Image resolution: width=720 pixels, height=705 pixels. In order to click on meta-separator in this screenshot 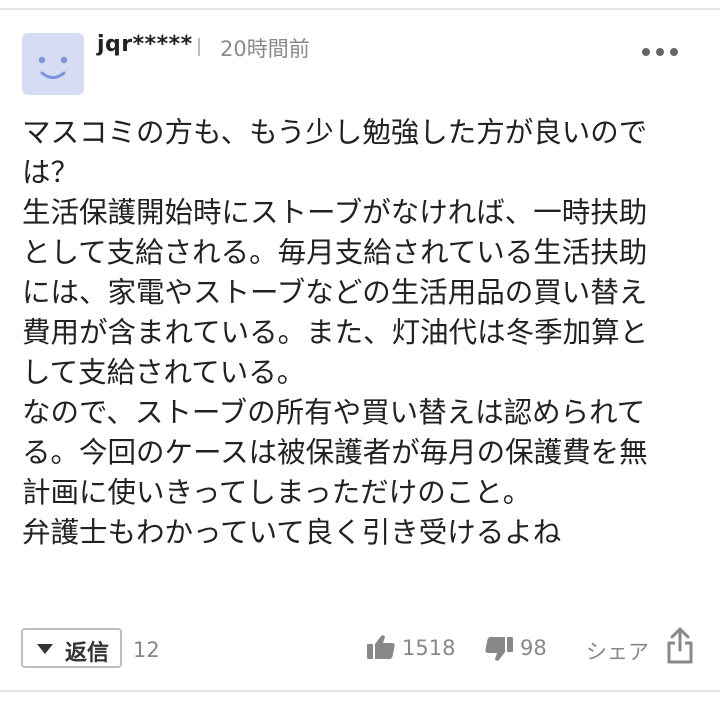, I will do `click(199, 47)`.